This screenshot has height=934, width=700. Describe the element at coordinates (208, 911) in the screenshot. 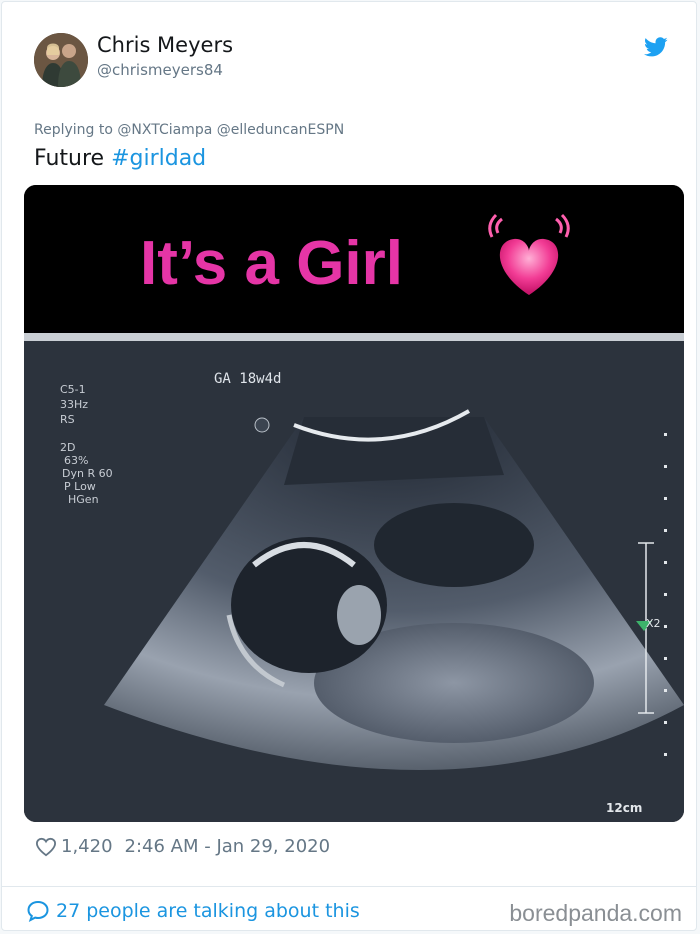

I see `conversation-text: 27 people are talking about this` at that location.